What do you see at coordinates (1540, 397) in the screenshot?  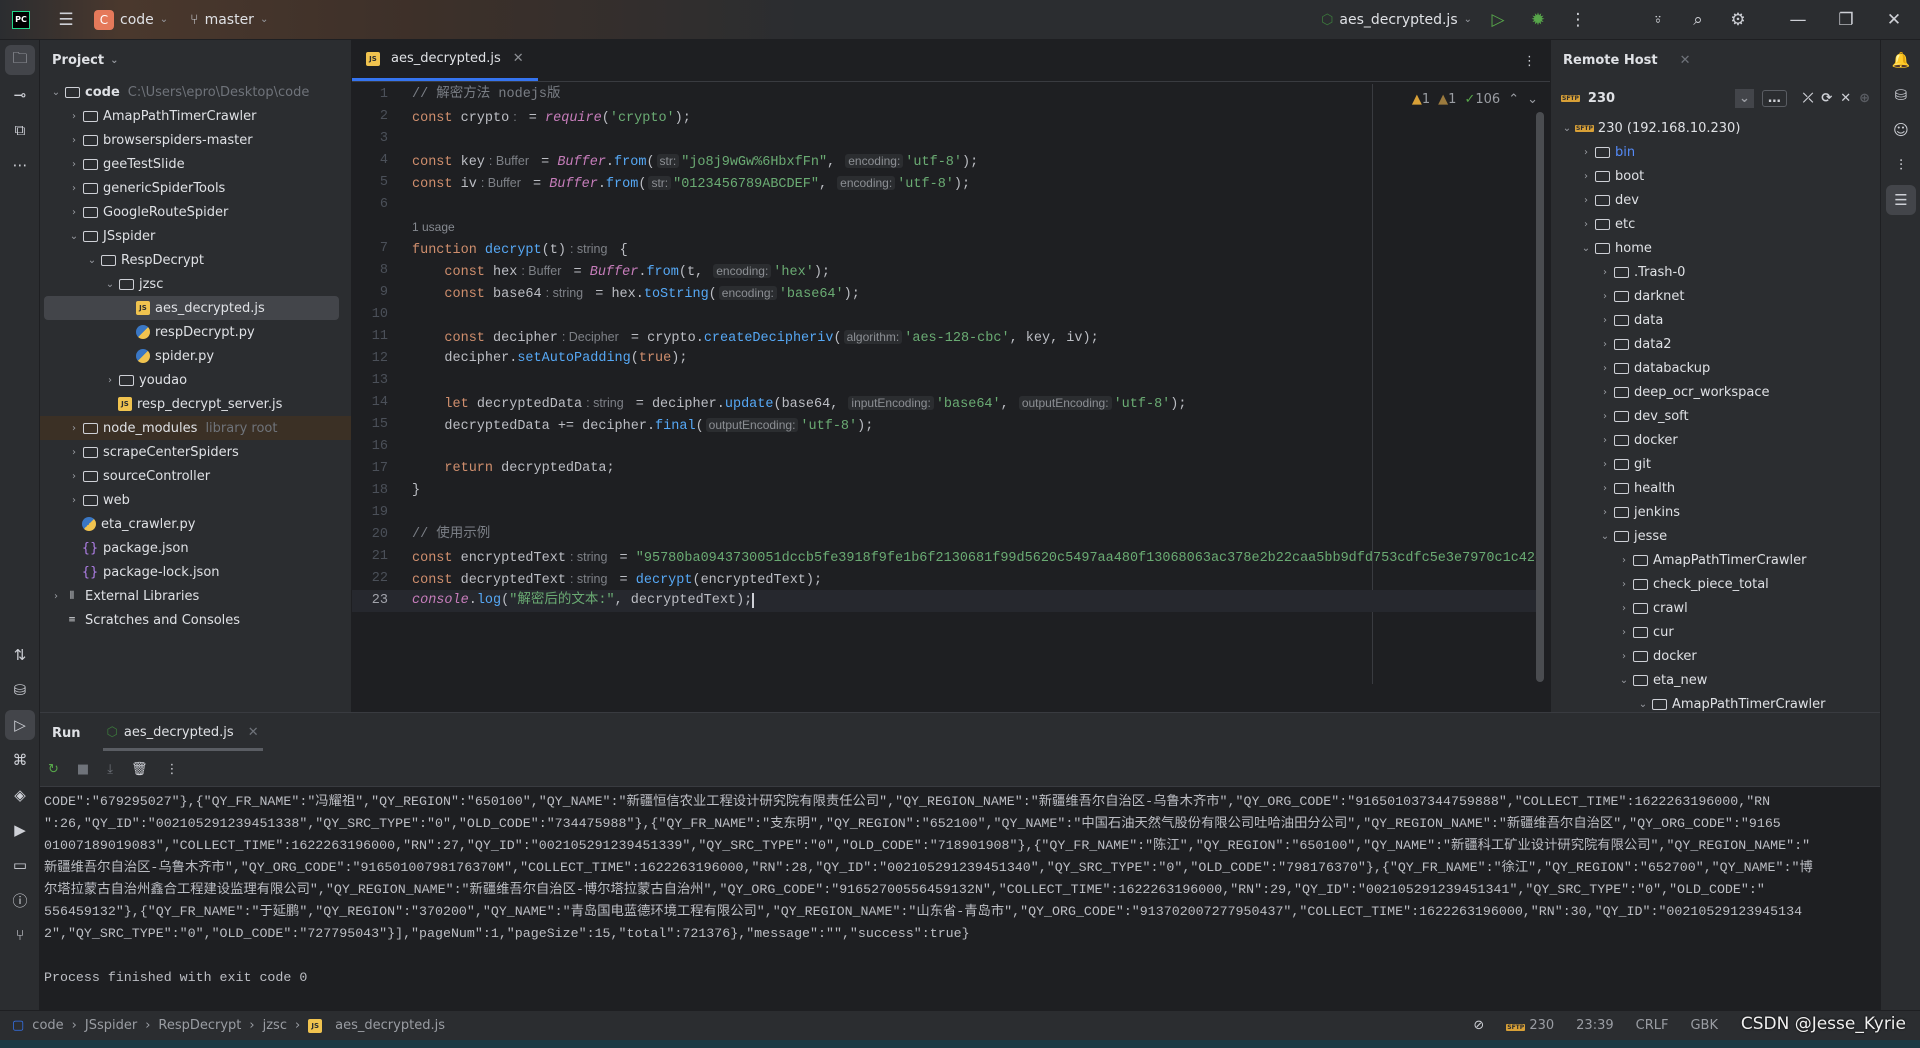 I see `editor-scrollbar` at bounding box center [1540, 397].